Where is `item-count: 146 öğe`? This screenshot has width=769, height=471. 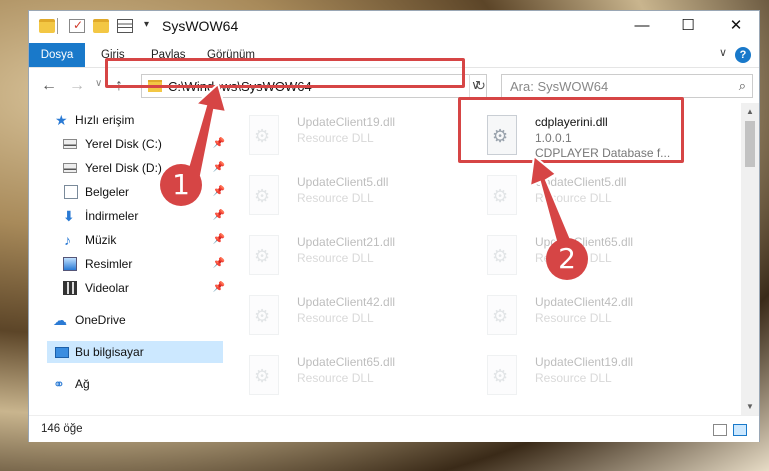 item-count: 146 öğe is located at coordinates (62, 429).